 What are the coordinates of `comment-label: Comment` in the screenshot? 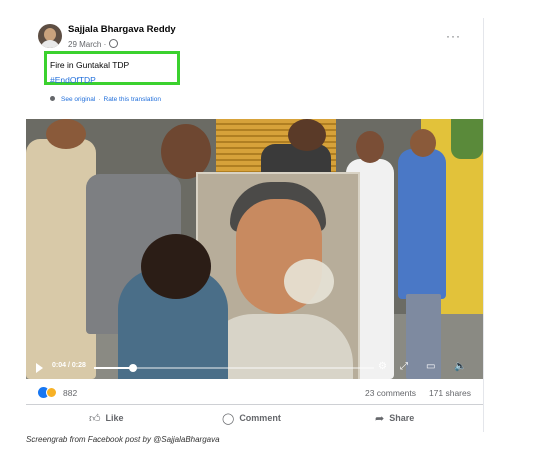 It's located at (260, 418).